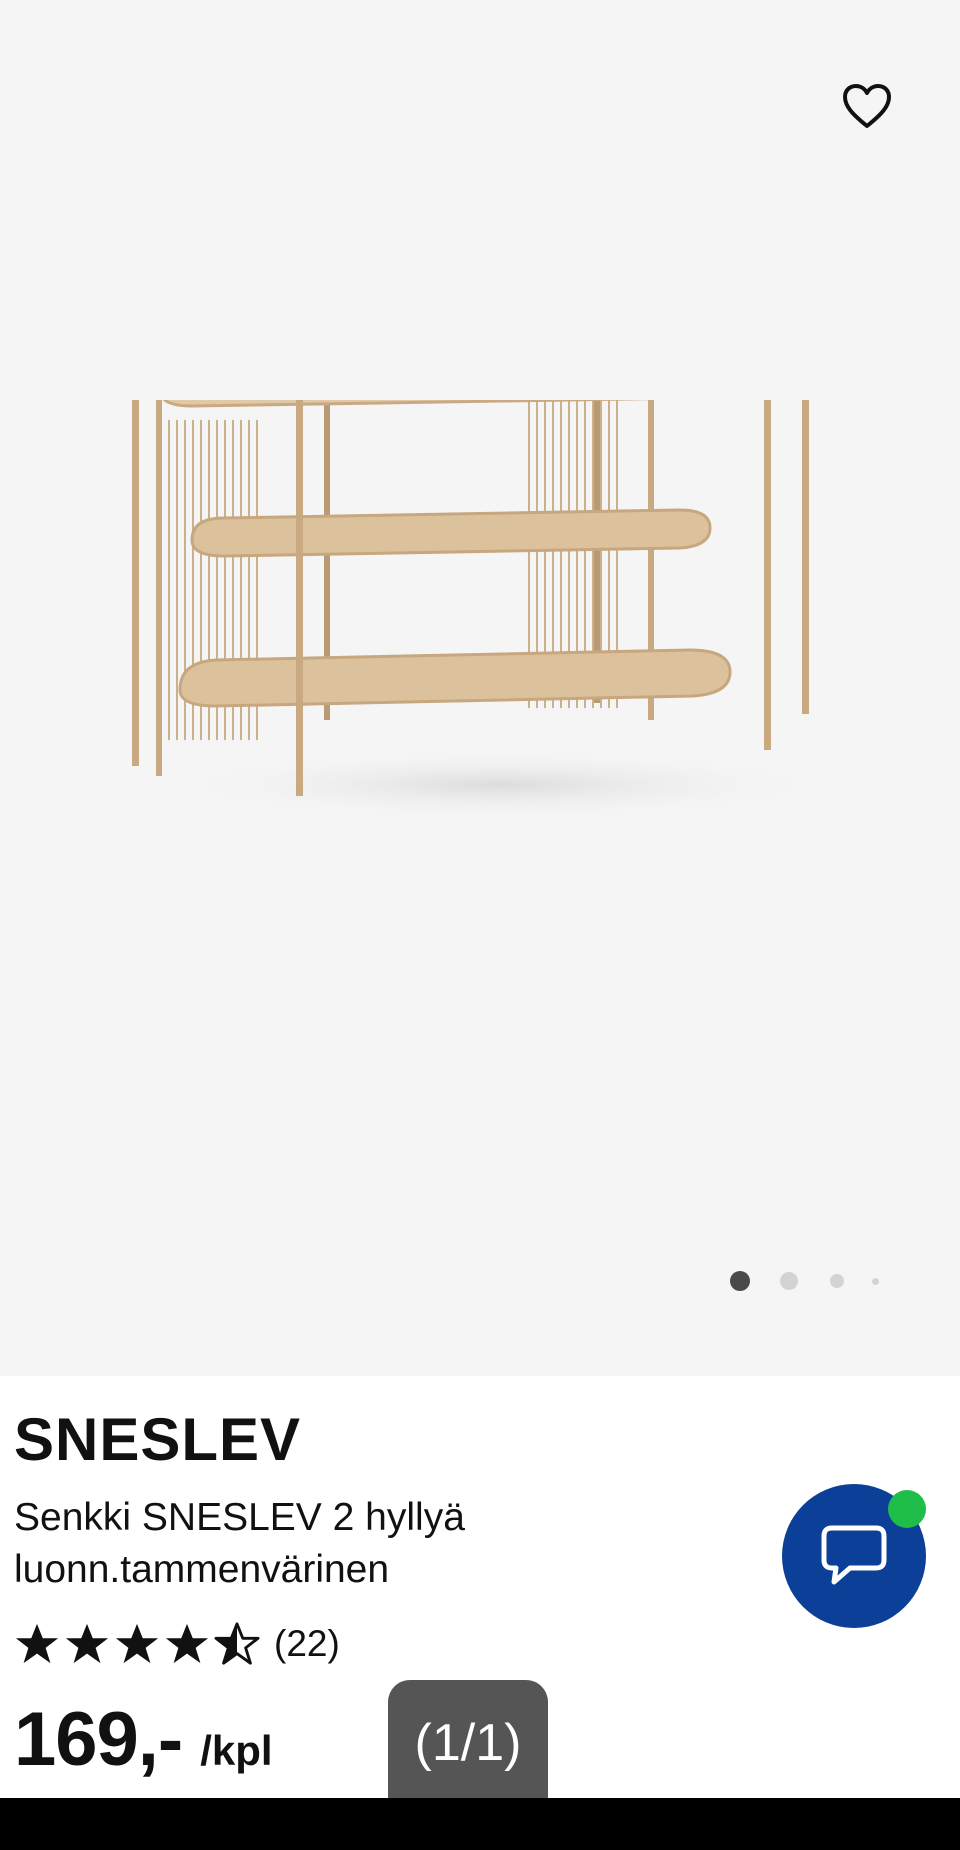 The height and width of the screenshot is (1850, 960). What do you see at coordinates (237, 1643) in the screenshot?
I see `star-half-icon` at bounding box center [237, 1643].